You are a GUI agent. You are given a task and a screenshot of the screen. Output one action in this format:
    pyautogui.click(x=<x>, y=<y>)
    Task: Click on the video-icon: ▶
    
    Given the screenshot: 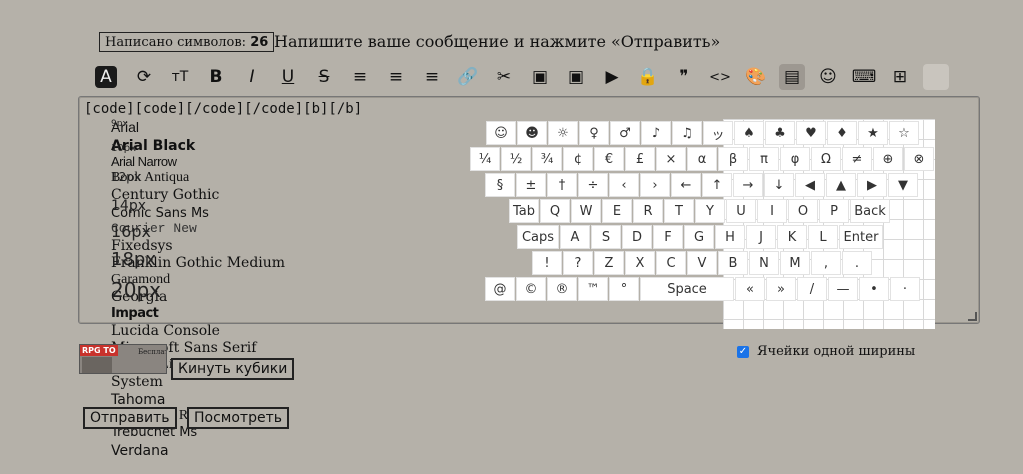 What is the action you would take?
    pyautogui.click(x=612, y=77)
    